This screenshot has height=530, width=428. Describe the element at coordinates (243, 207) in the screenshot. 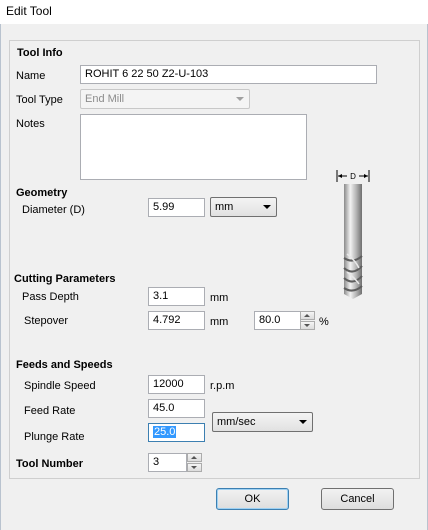

I see `geometry-unit-select: mm` at that location.